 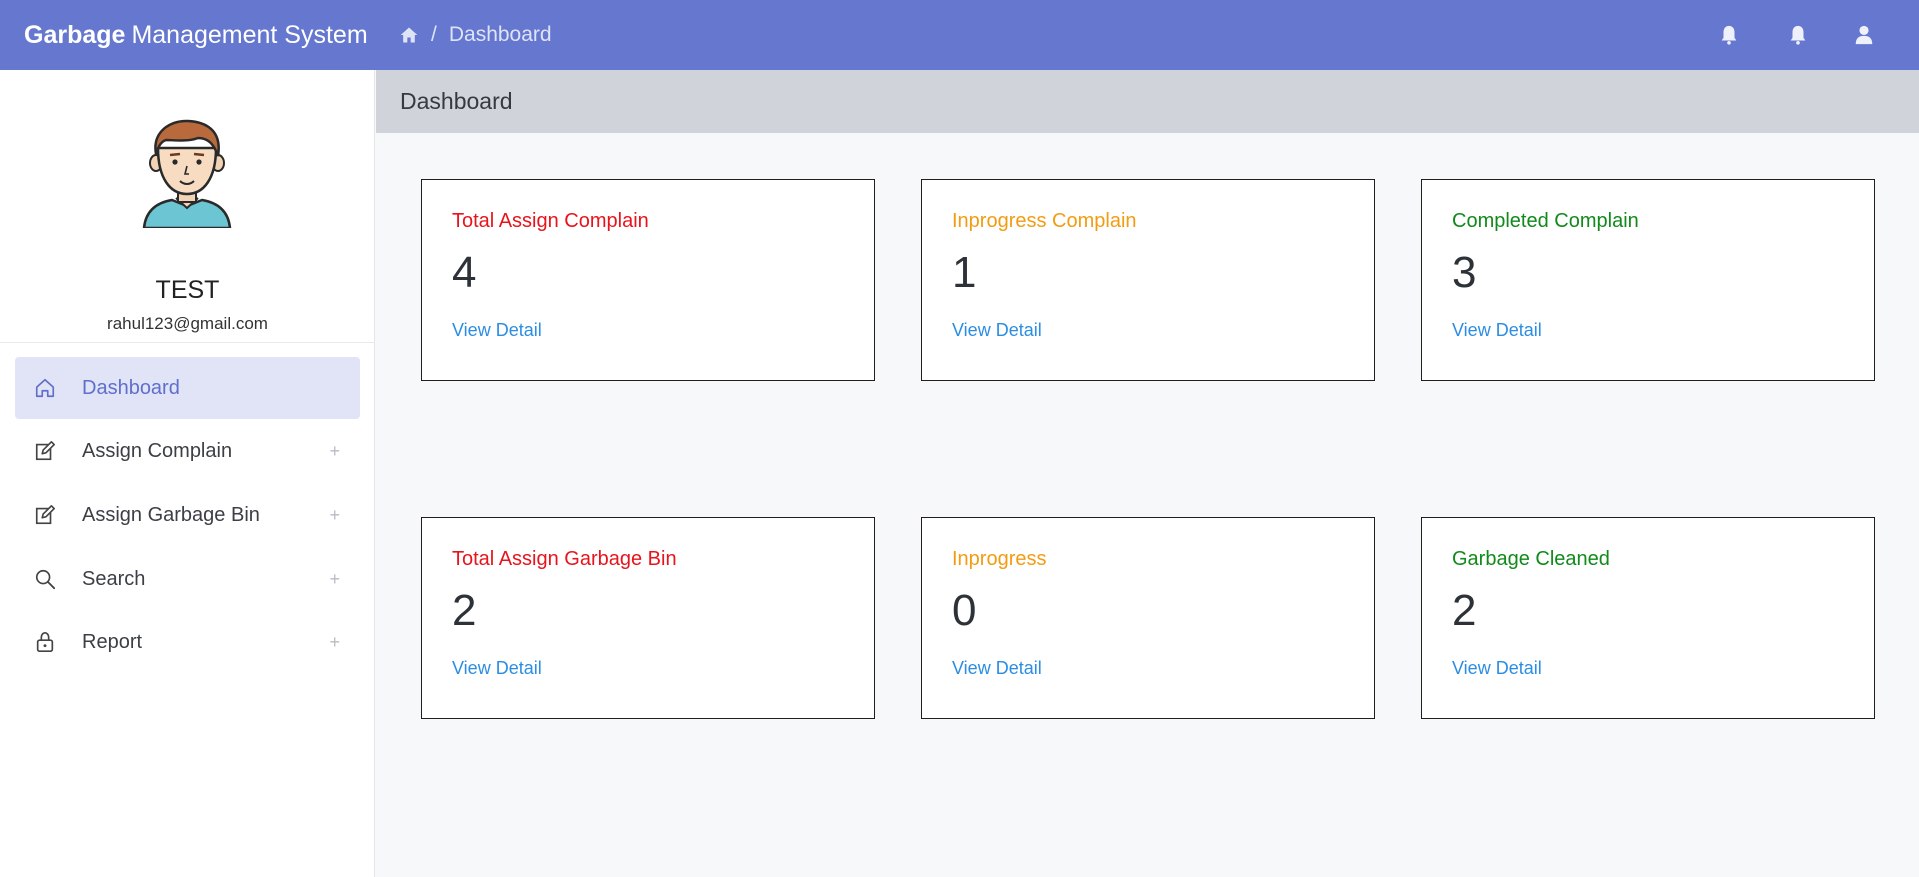 I want to click on user-avatar, so click(x=187, y=173).